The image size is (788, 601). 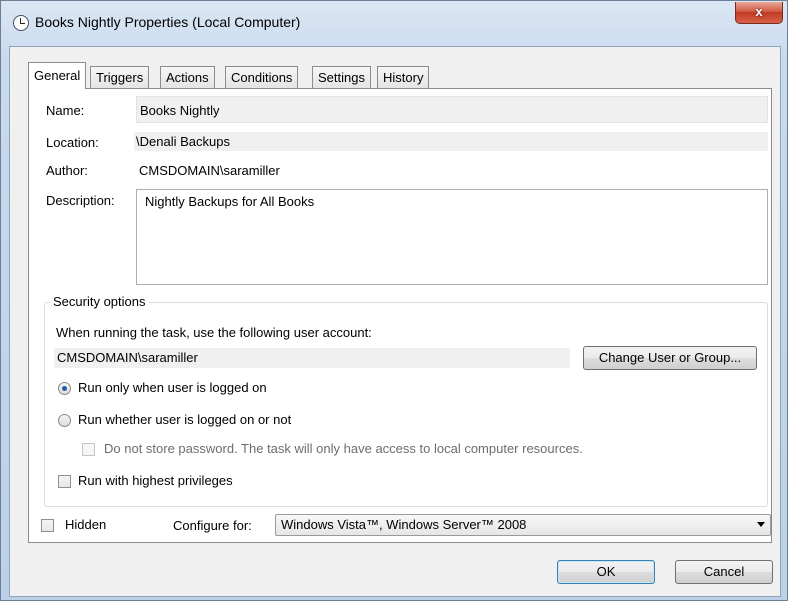 What do you see at coordinates (155, 480) in the screenshot?
I see `highest-privileges-label: Run with highest privileges` at bounding box center [155, 480].